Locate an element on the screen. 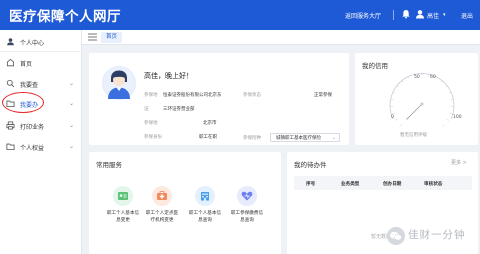  greeting-text: 高佳，晚上好！ is located at coordinates (168, 76).